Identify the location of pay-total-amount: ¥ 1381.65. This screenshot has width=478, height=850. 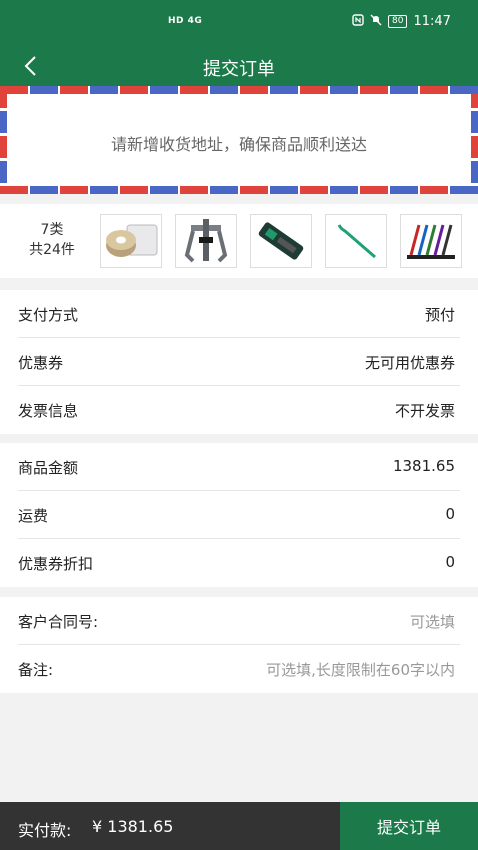
(133, 826).